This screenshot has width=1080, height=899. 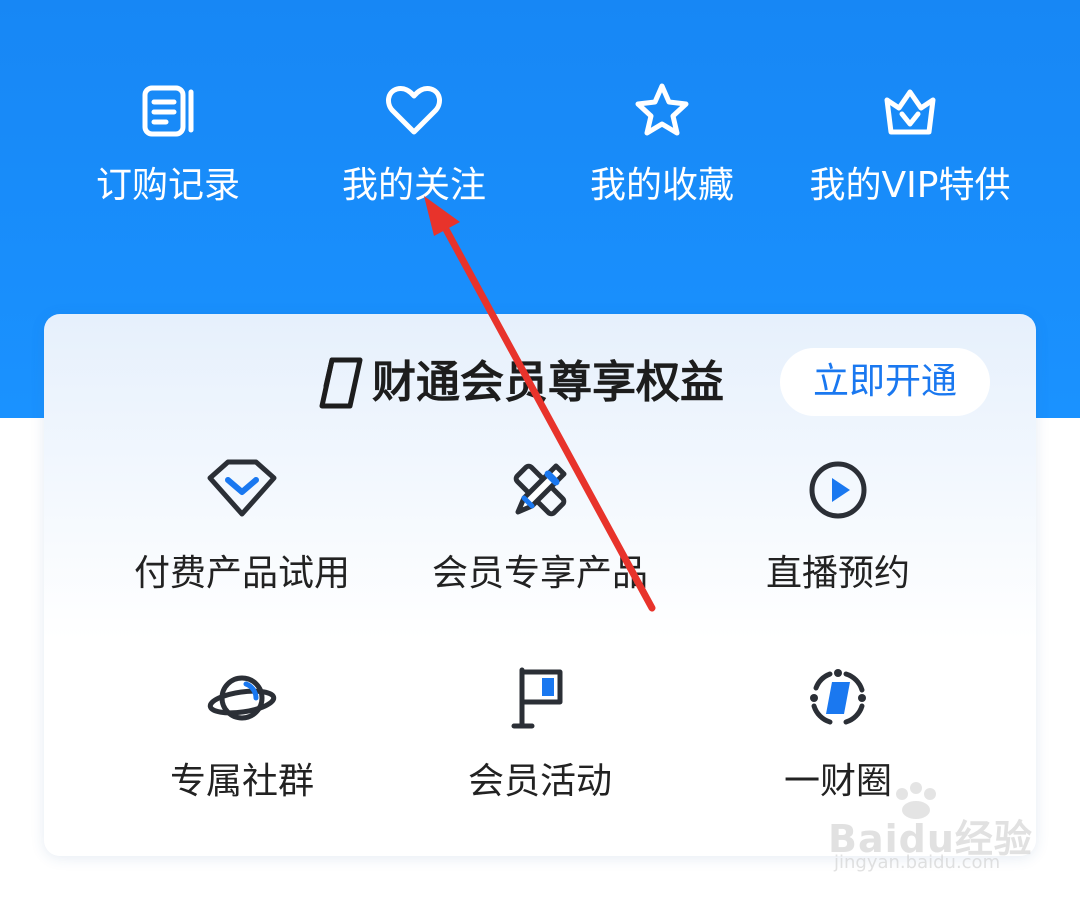 What do you see at coordinates (885, 382) in the screenshot?
I see `open-membership-button: 立即开通` at bounding box center [885, 382].